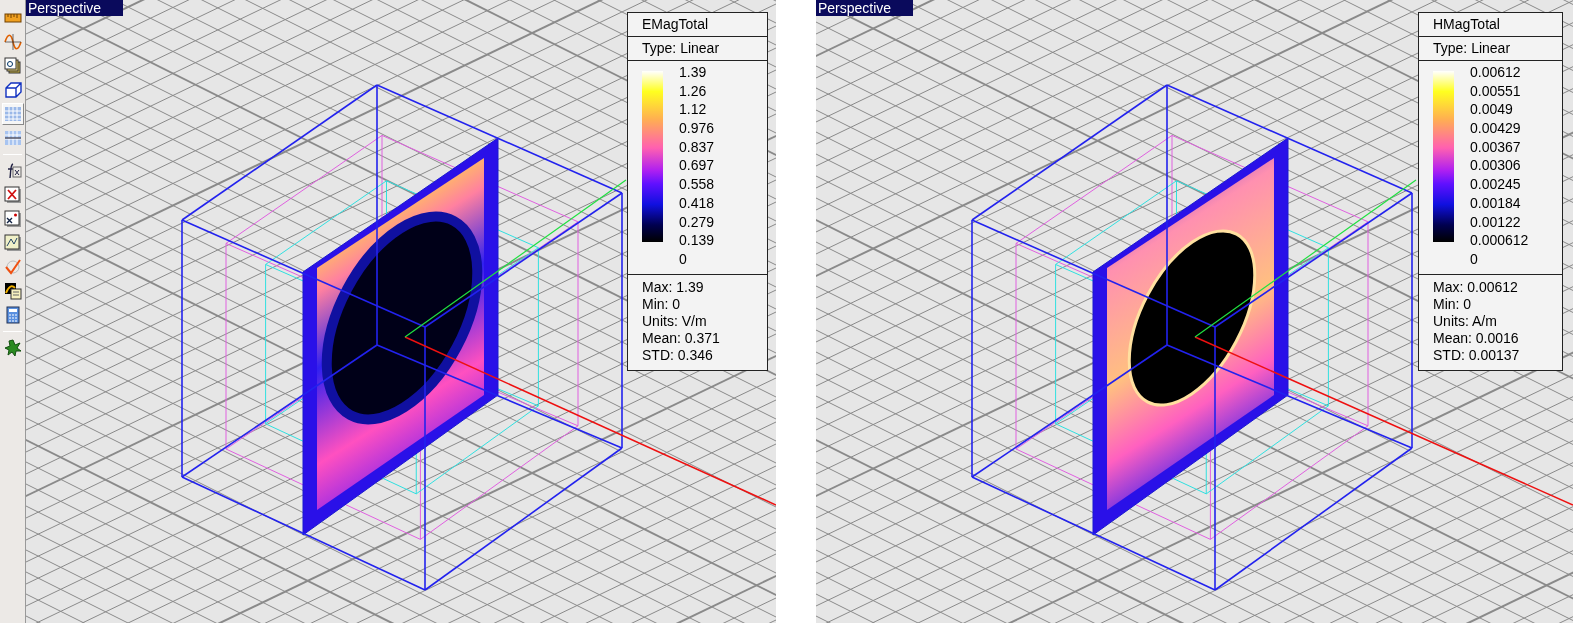 This screenshot has height=623, width=1573. Describe the element at coordinates (697, 129) in the screenshot. I see `scale-value: 0.976` at that location.